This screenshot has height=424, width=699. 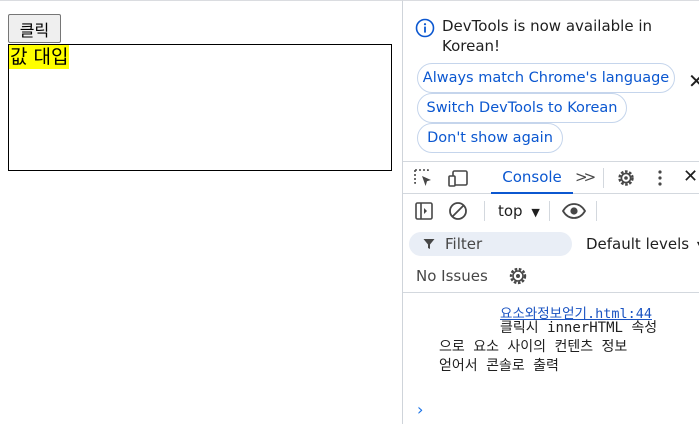 I want to click on click-button: 클릭, so click(x=34, y=28).